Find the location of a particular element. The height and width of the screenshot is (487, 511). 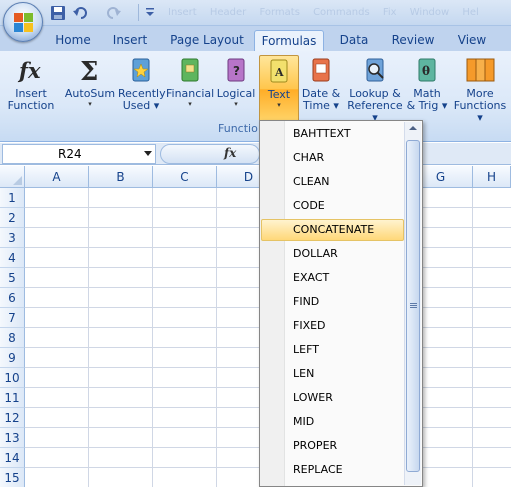

customize-qat-icon is located at coordinates (150, 12).